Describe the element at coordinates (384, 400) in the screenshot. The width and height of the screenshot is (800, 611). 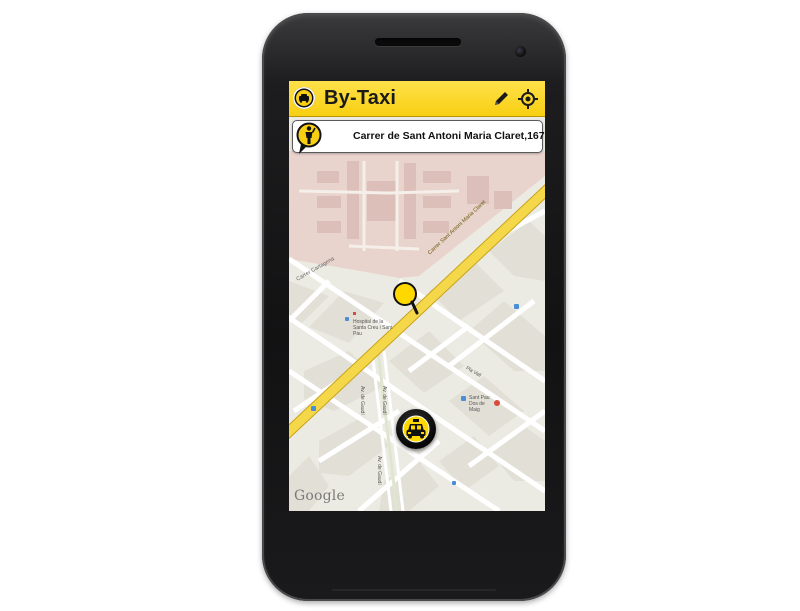
I see `map-label-gaudi-2: Av. de Gaudí` at that location.